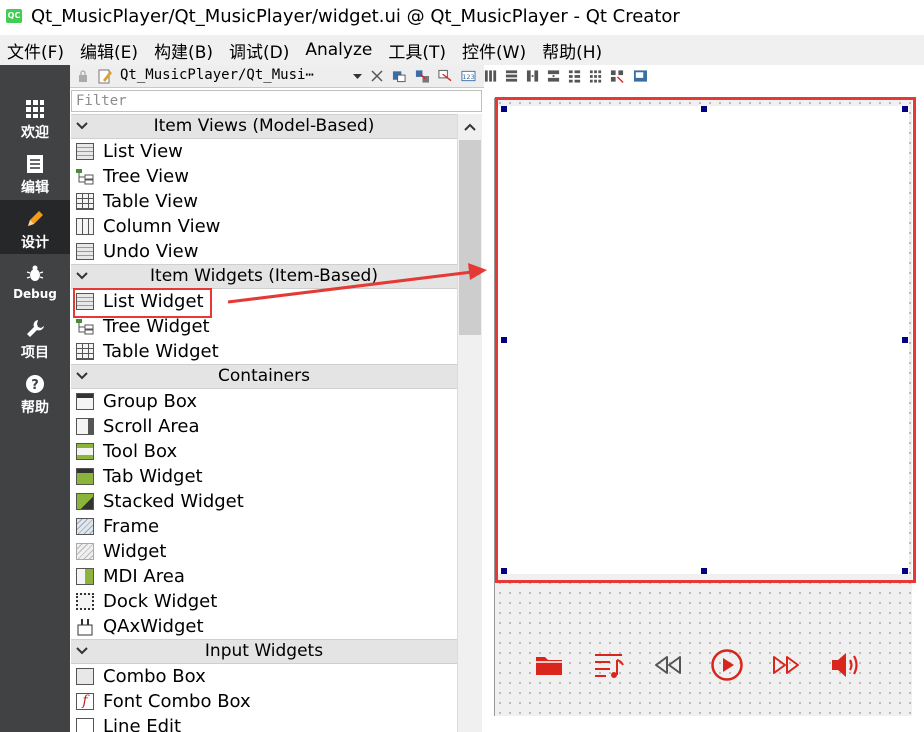 The height and width of the screenshot is (732, 924). Describe the element at coordinates (553, 76) in the screenshot. I see `layout-vertical-splitter-icon` at that location.